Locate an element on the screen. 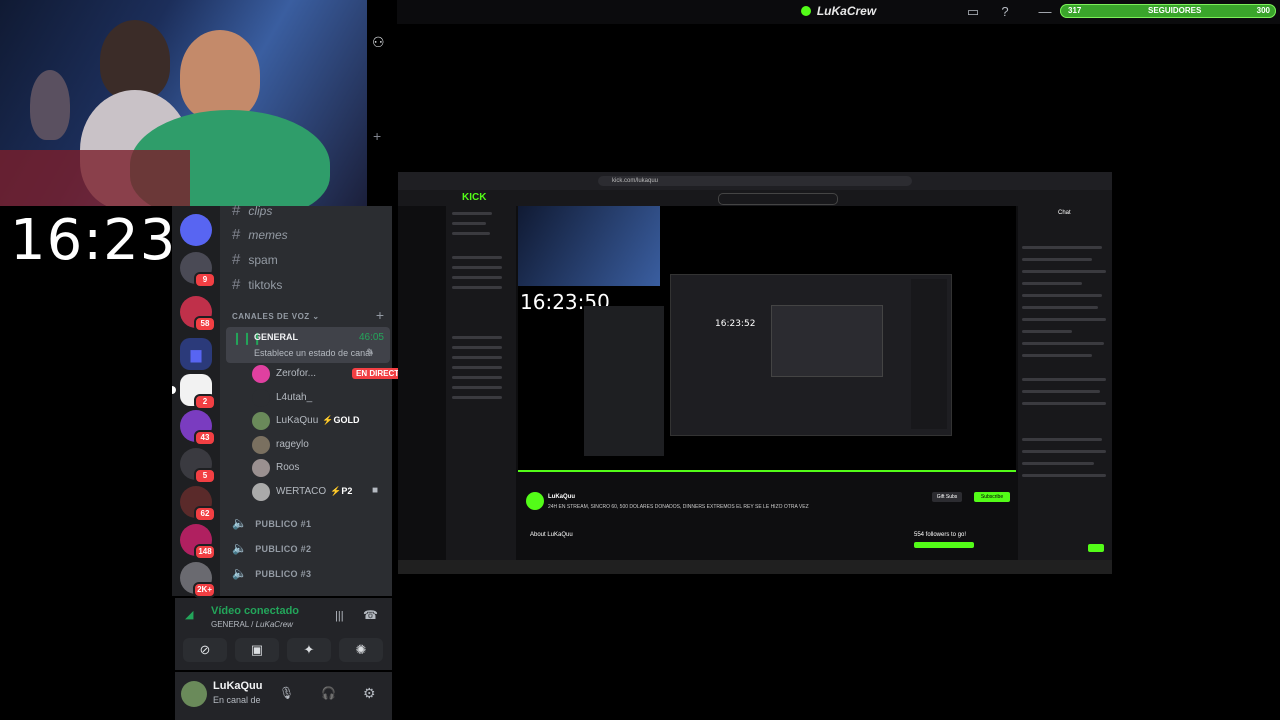  user-avatar is located at coordinates (194, 694).